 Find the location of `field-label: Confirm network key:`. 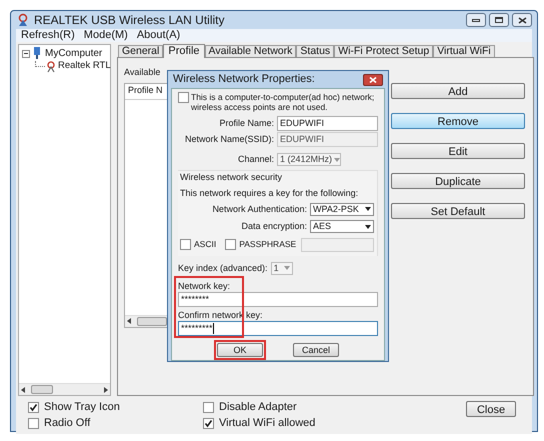

field-label: Confirm network key: is located at coordinates (220, 315).